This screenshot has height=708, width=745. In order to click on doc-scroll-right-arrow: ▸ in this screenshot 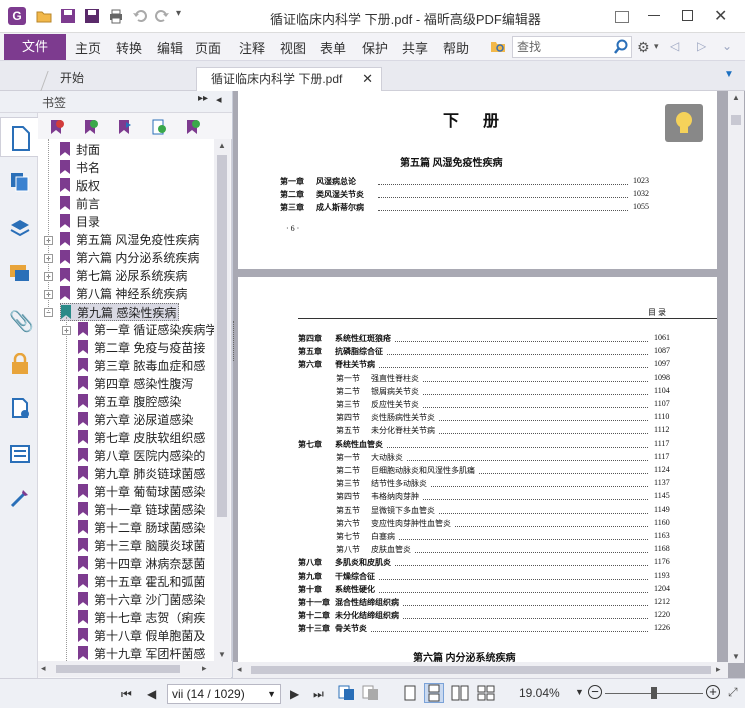, I will do `click(718, 669)`.